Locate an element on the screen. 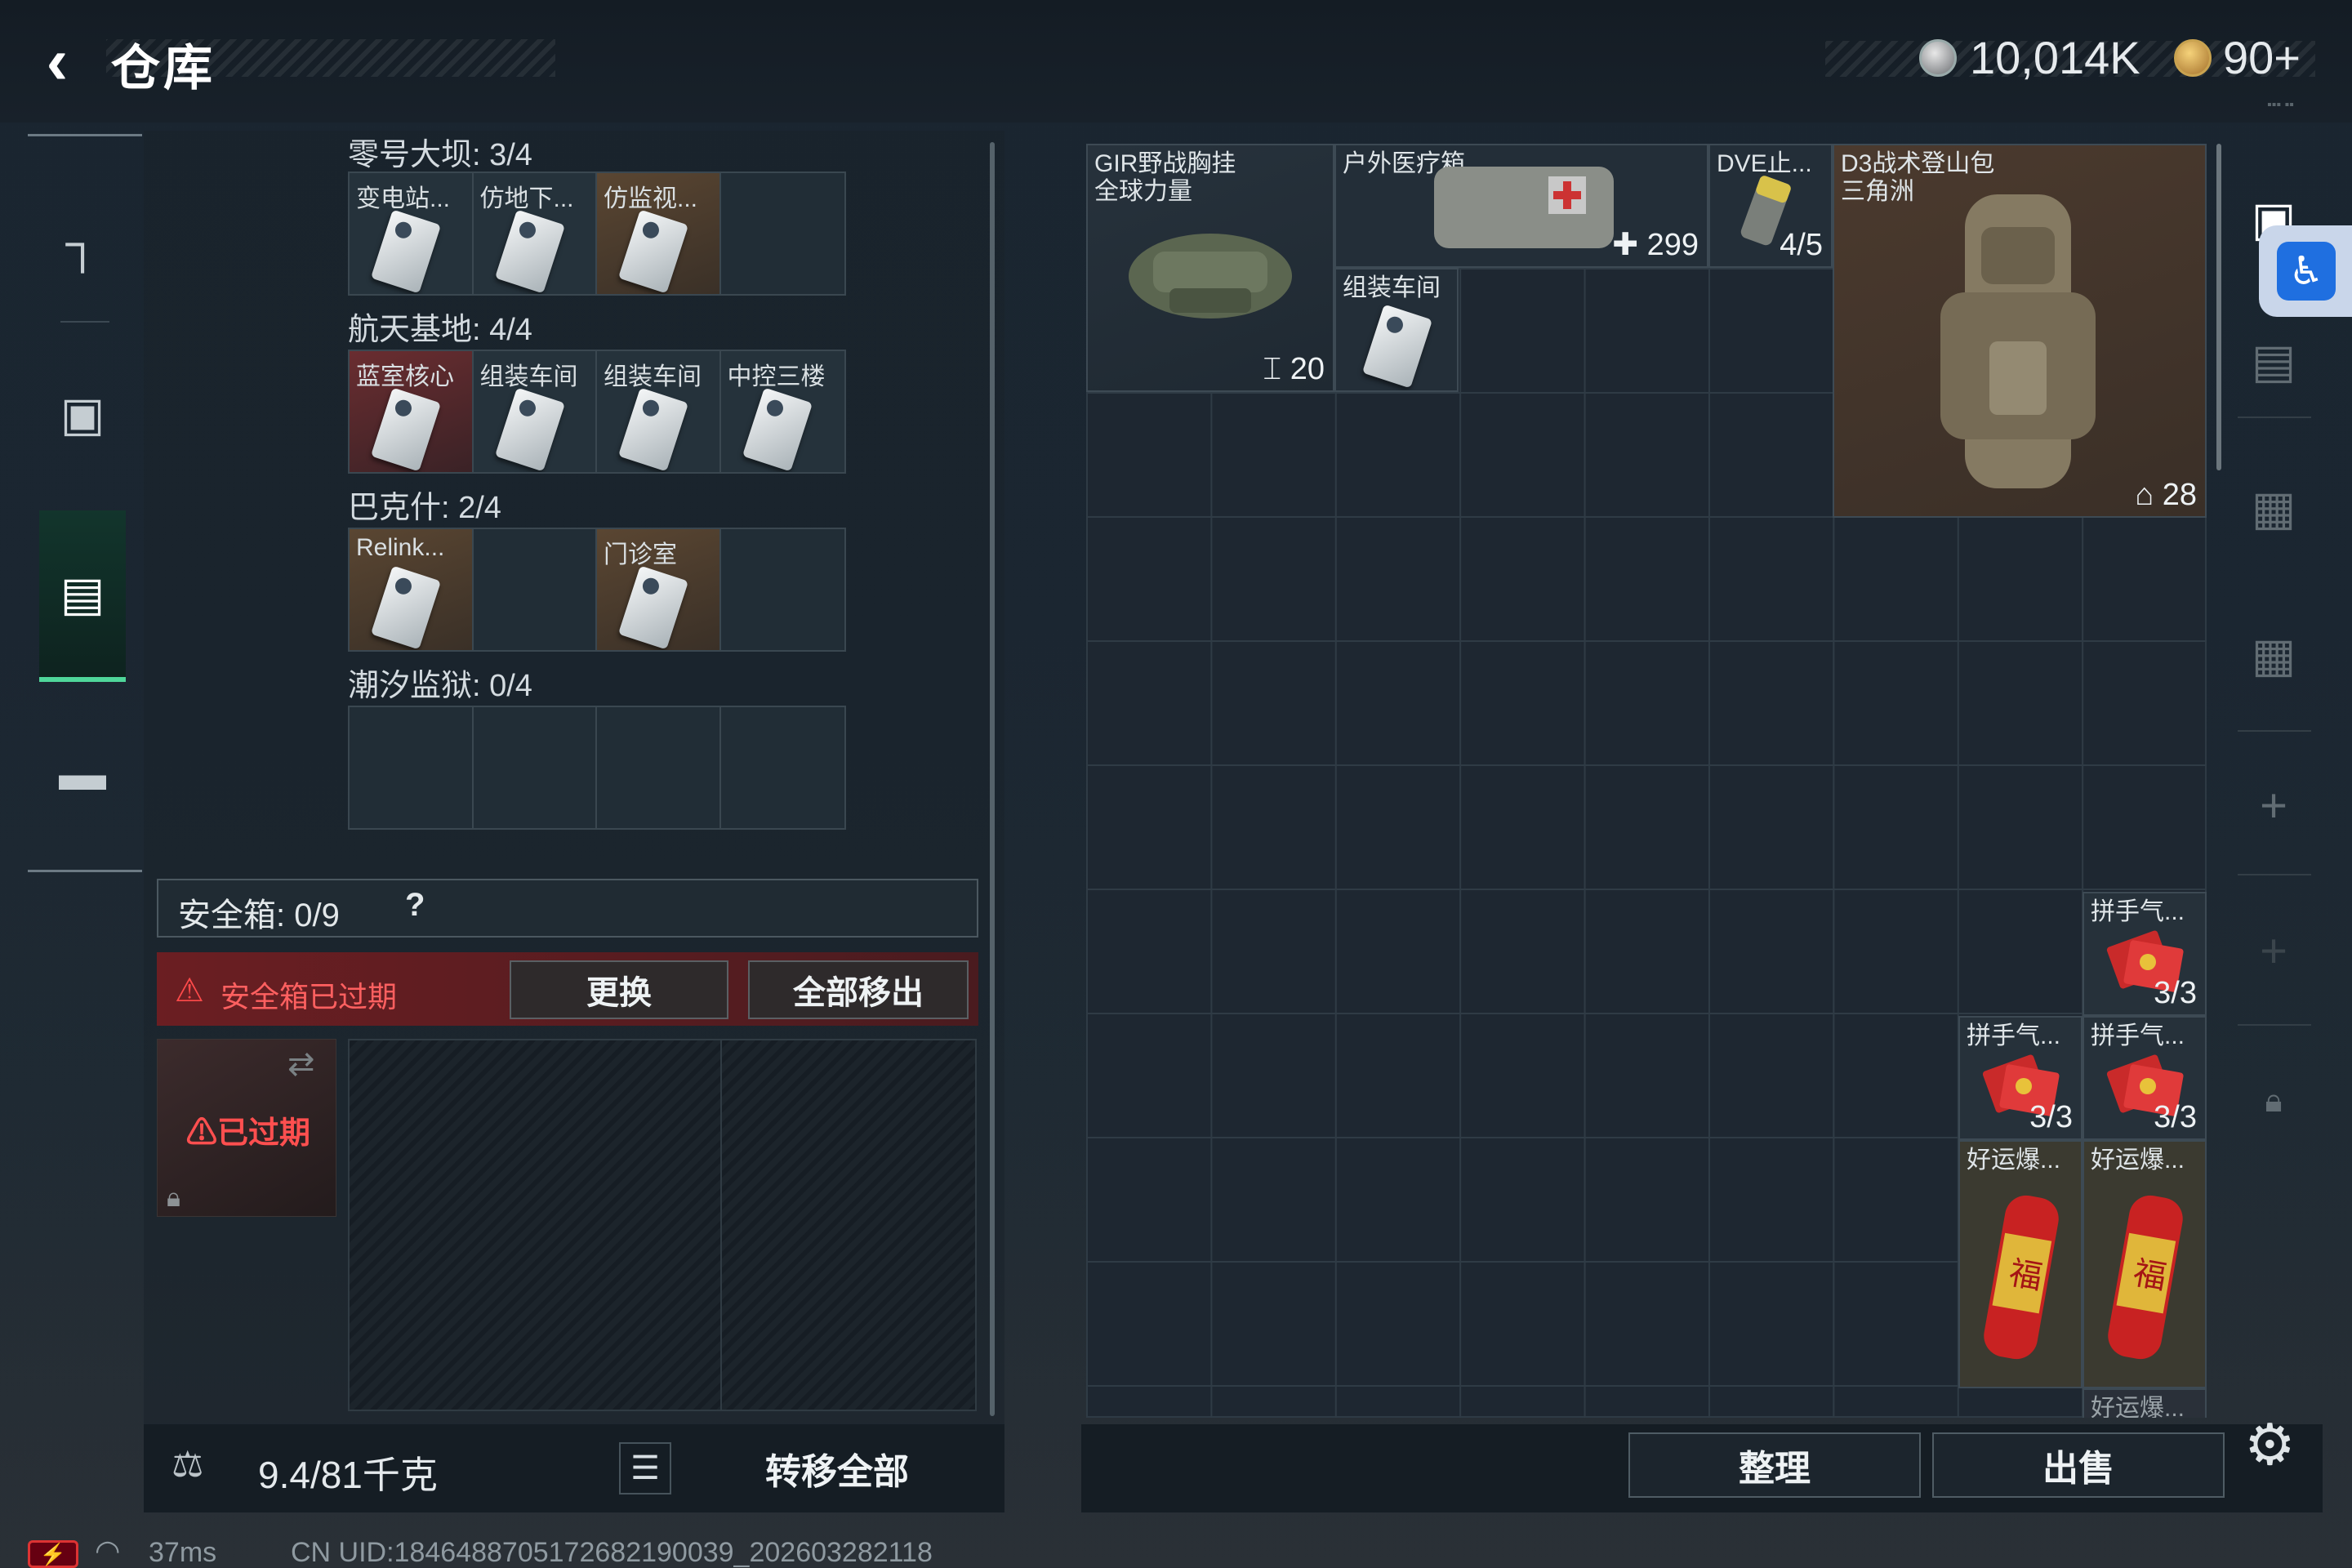 Image resolution: width=2352 pixels, height=1568 pixels. key-slot: 门诊室 is located at coordinates (659, 589).